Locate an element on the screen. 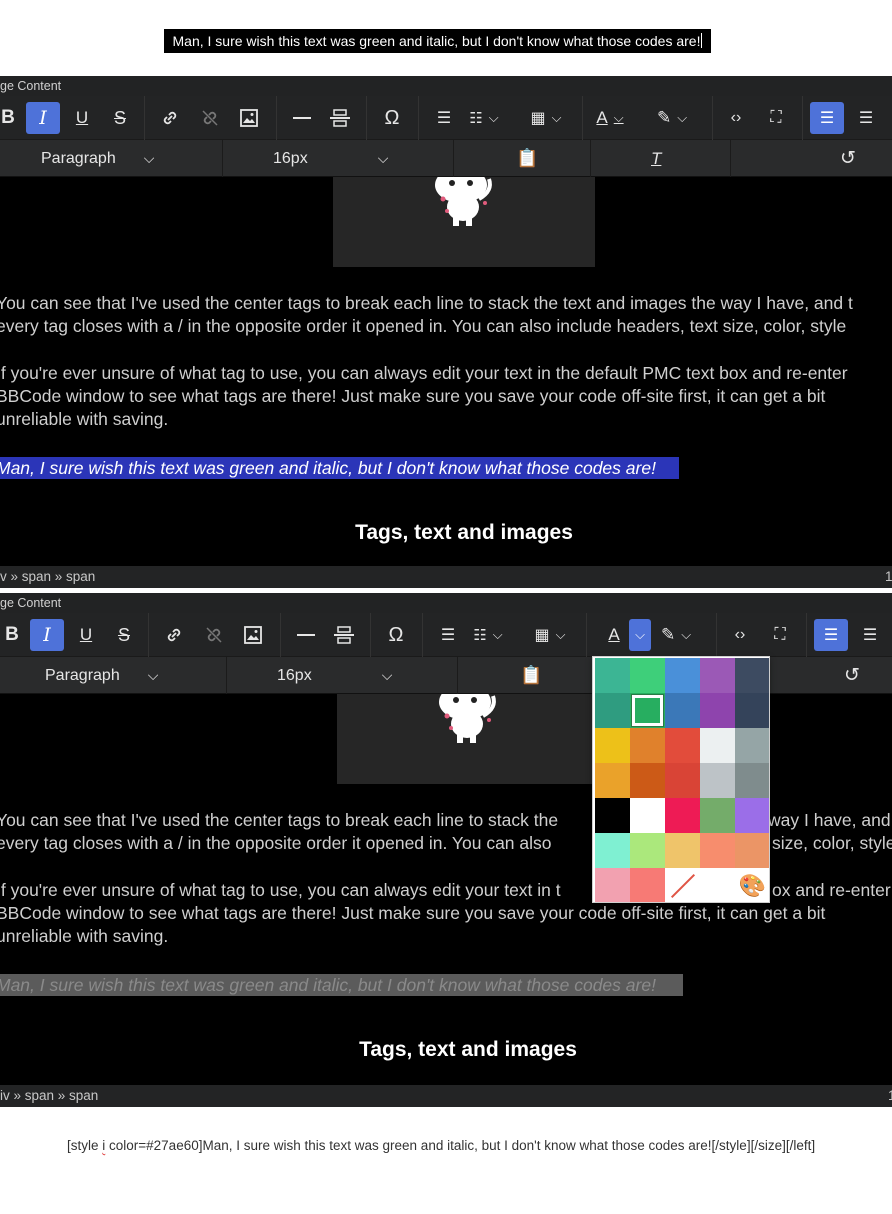 The image size is (892, 1214). format-bar: Paragraph ⌵ 16px ⌵ 📋 T ↺ is located at coordinates (446, 158).